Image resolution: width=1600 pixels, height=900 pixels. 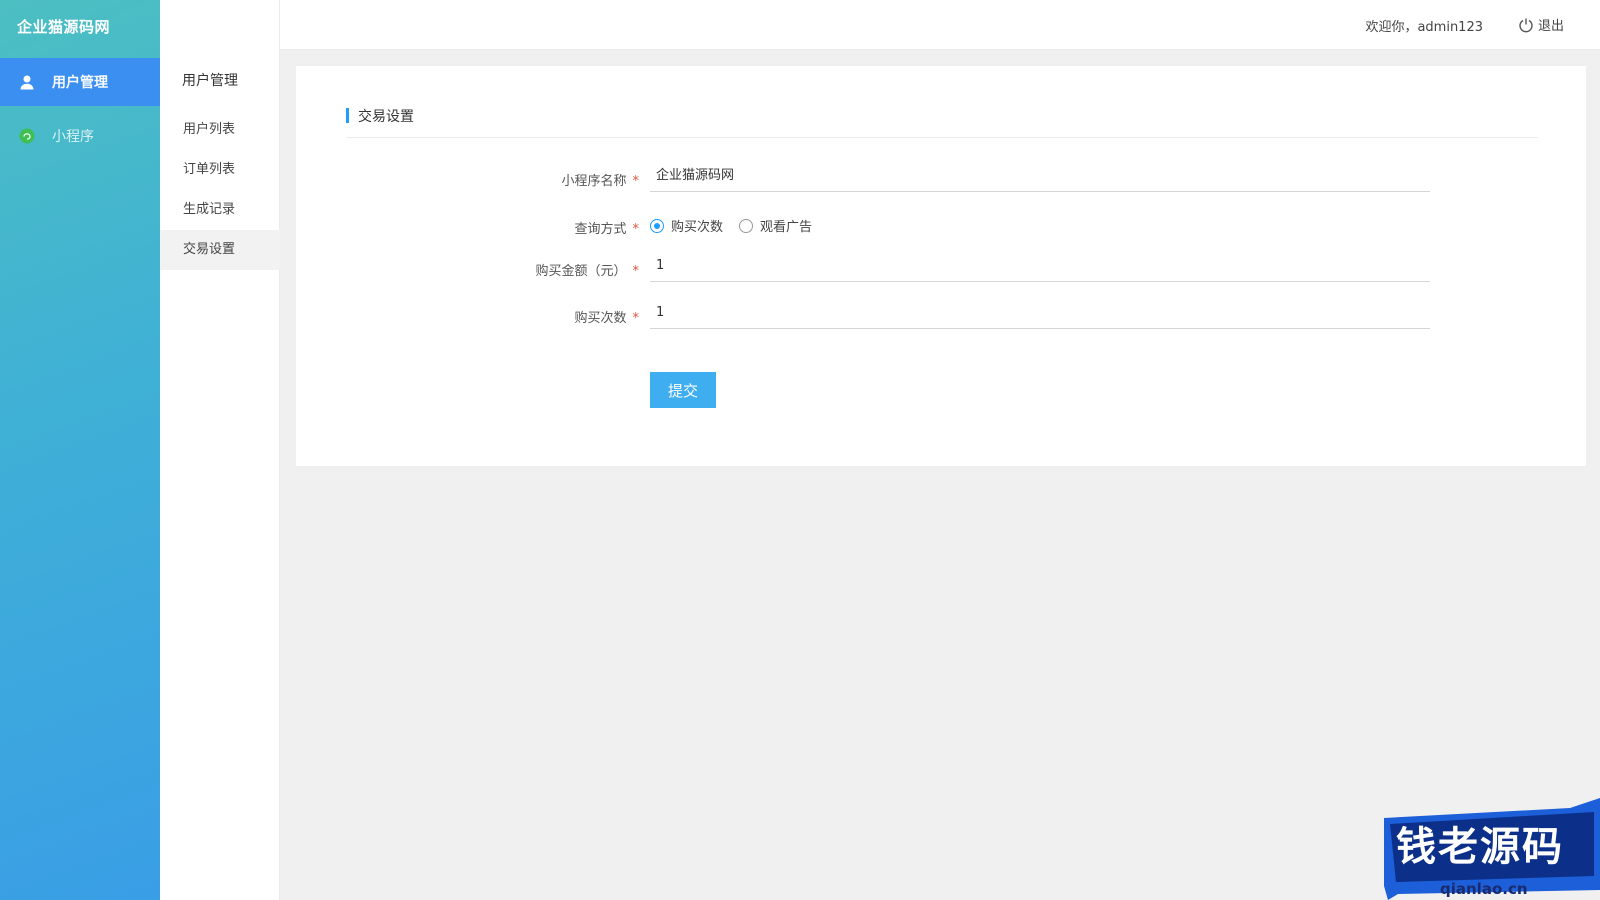 I want to click on sidebar-item-label: 用户管理, so click(x=80, y=83).